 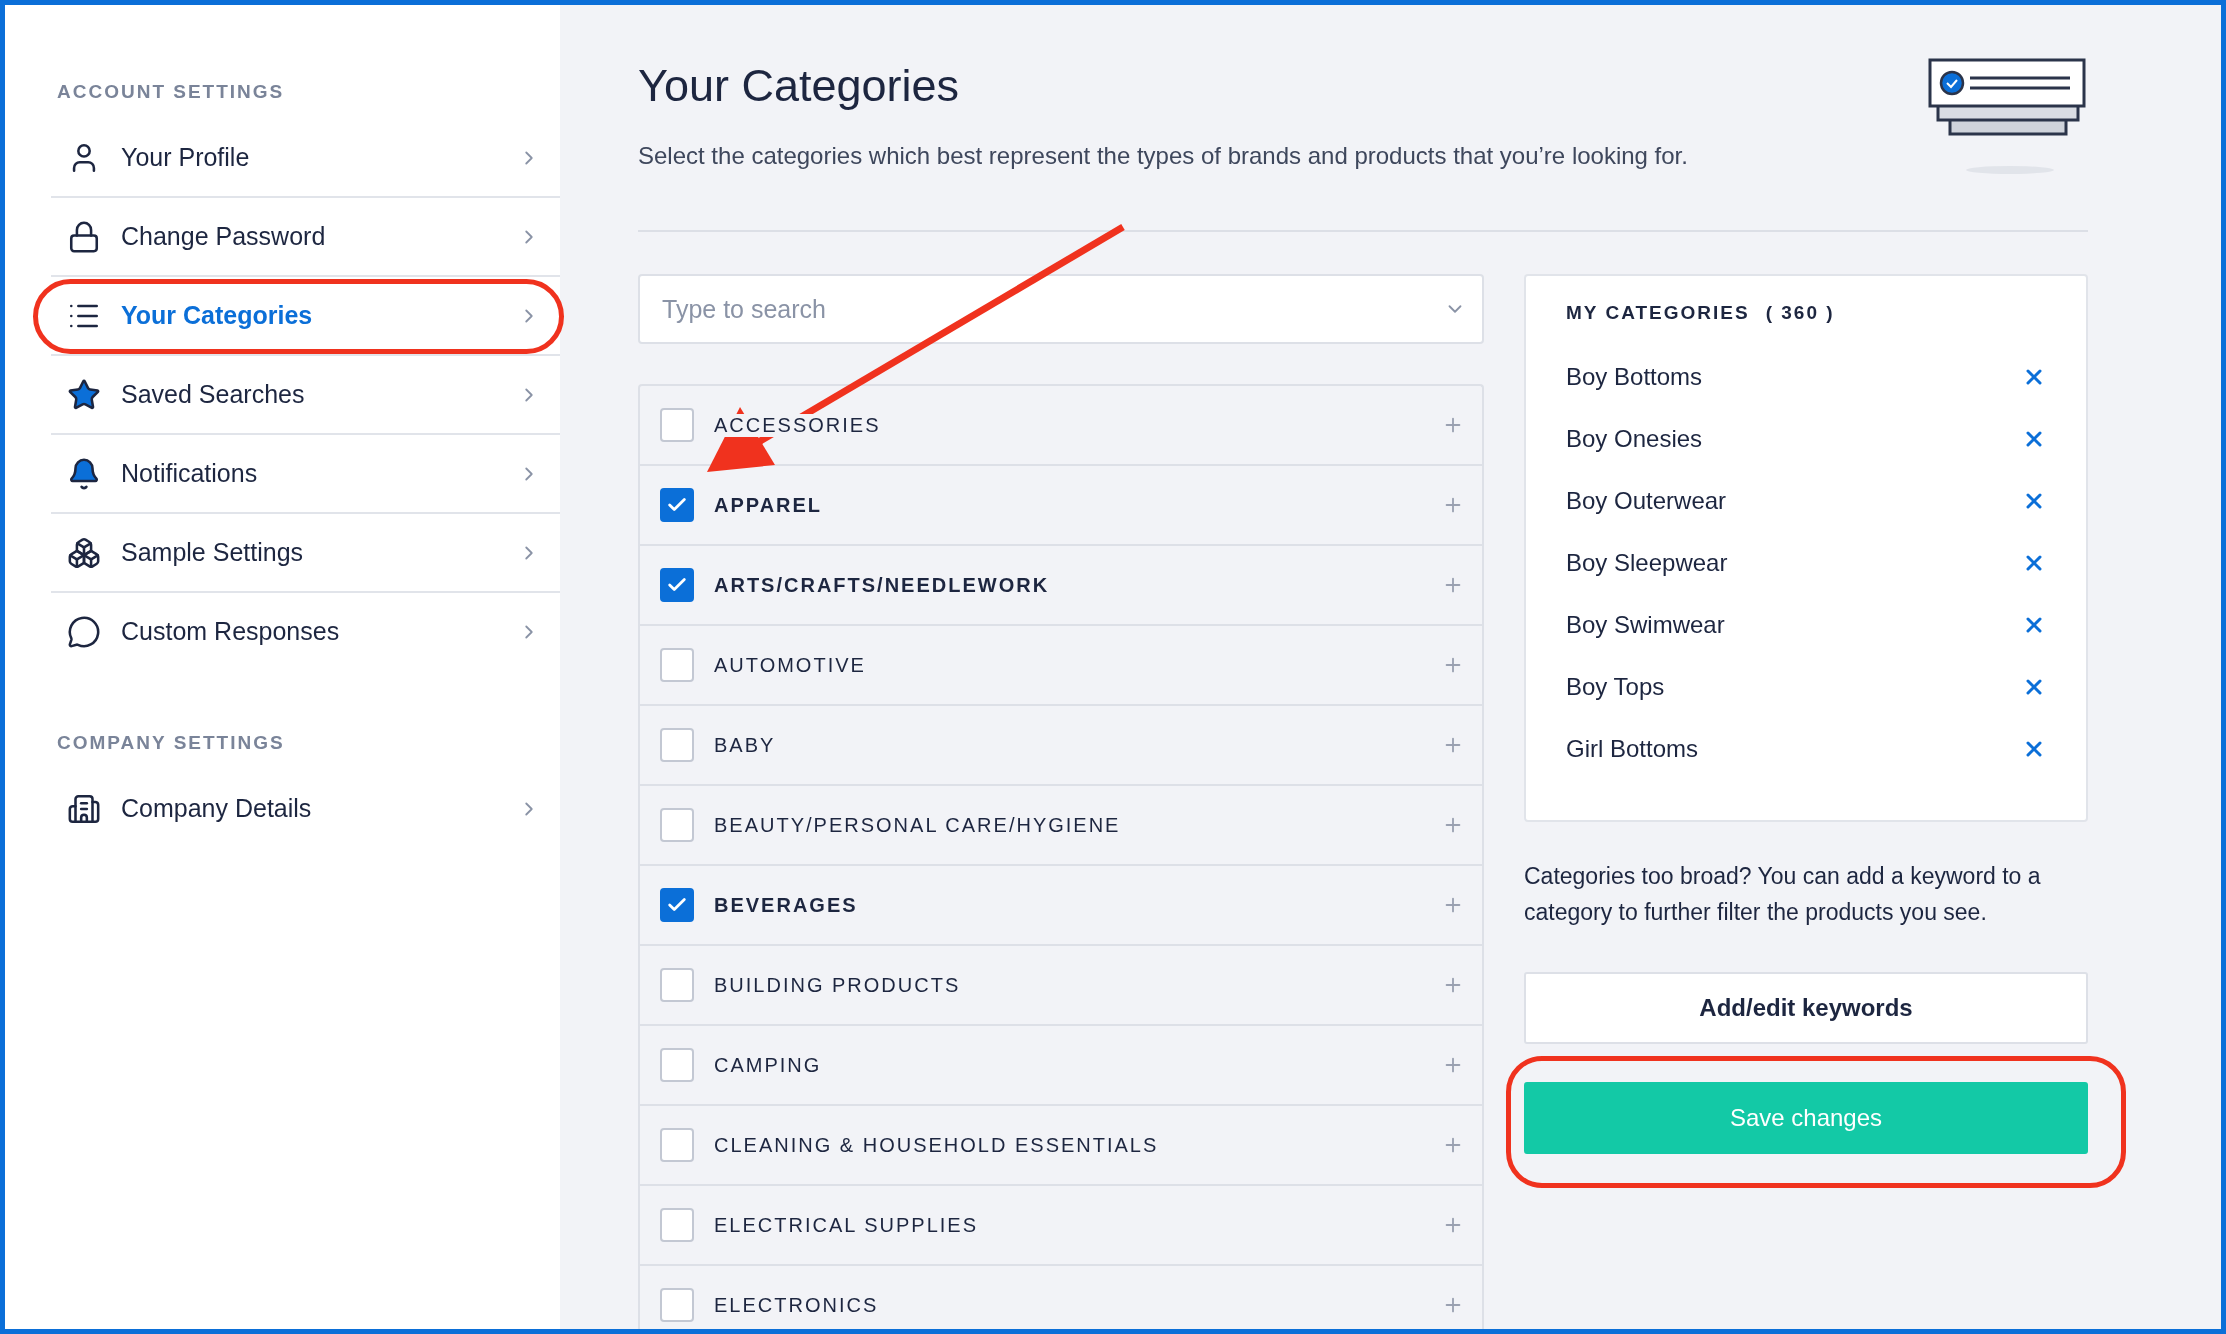 I want to click on category-count: ( 360 ), so click(x=1800, y=313).